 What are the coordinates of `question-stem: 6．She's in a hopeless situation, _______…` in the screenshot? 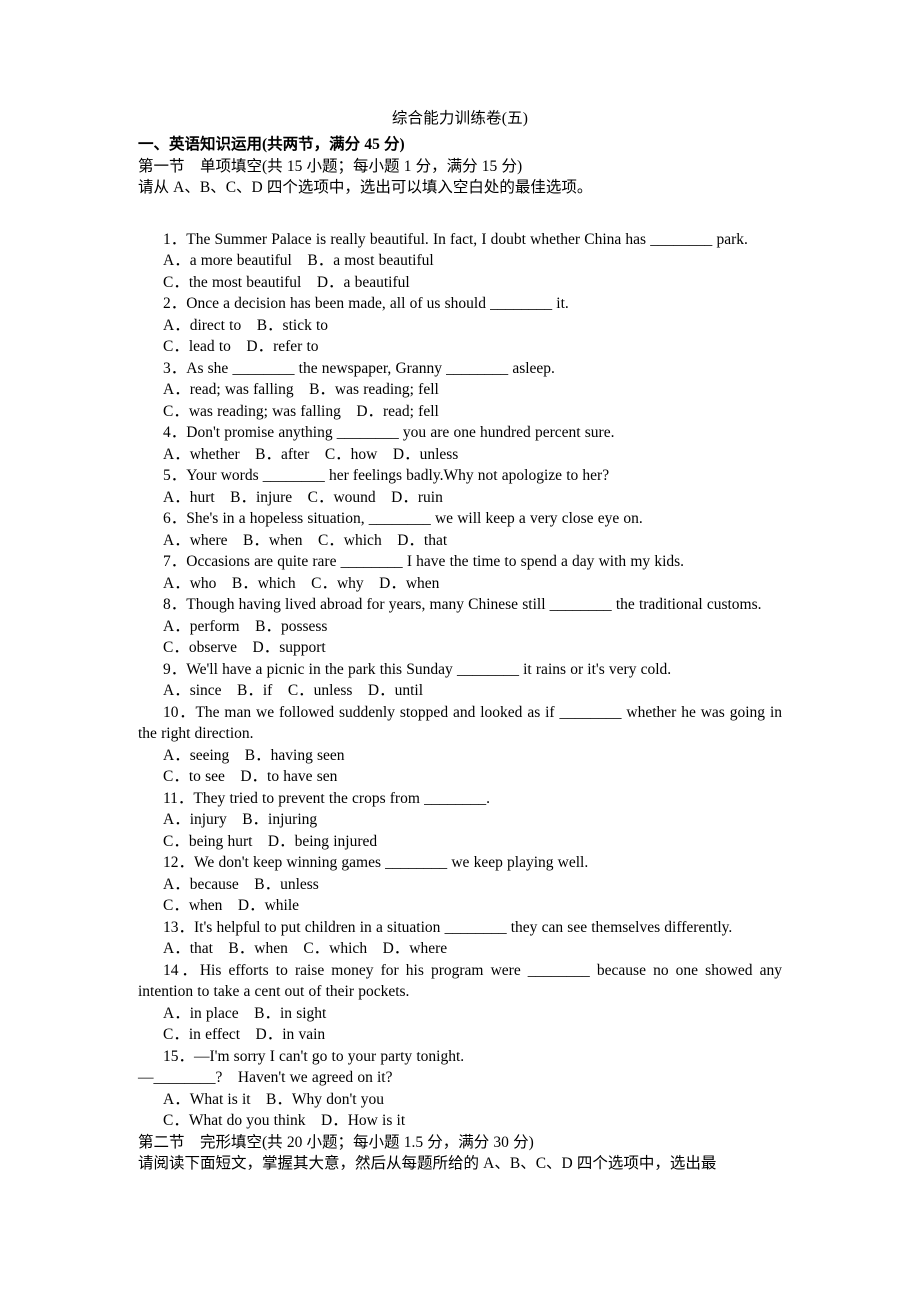 It's located at (403, 518).